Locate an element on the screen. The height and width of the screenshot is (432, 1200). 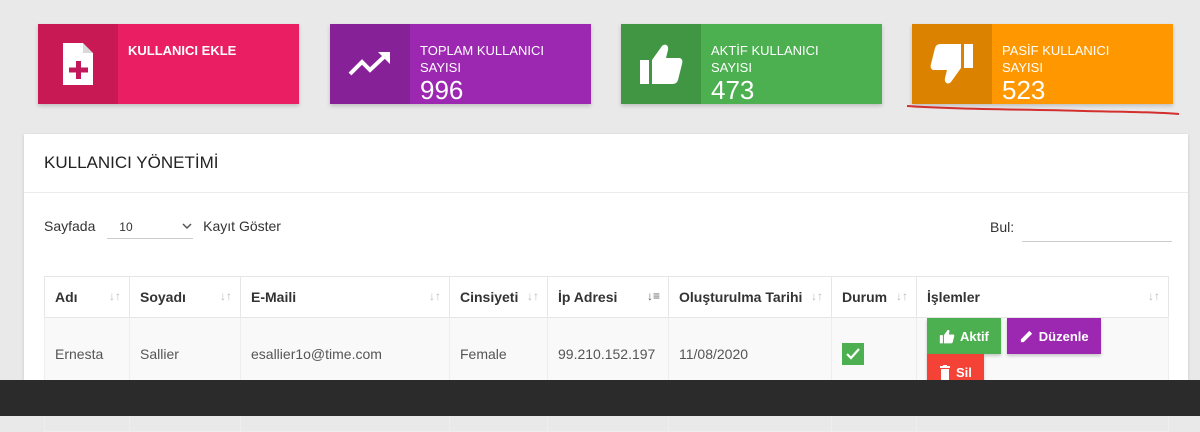
bottom-overlay-bar is located at coordinates (600, 398).